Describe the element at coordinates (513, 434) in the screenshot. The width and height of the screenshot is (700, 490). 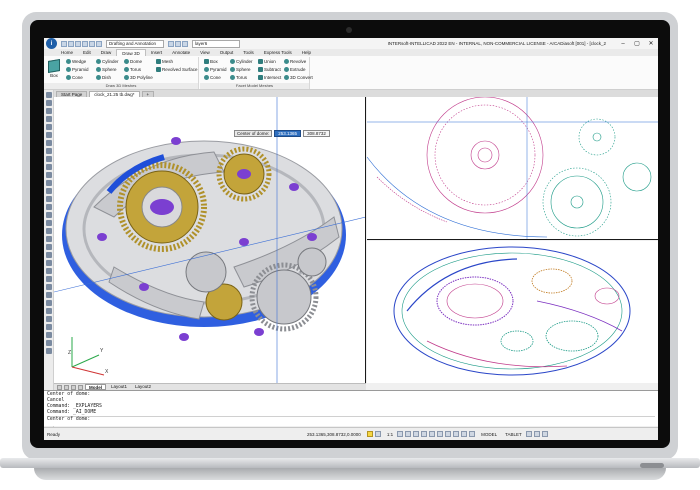
I see `tablet-toggle: TABLET` at that location.